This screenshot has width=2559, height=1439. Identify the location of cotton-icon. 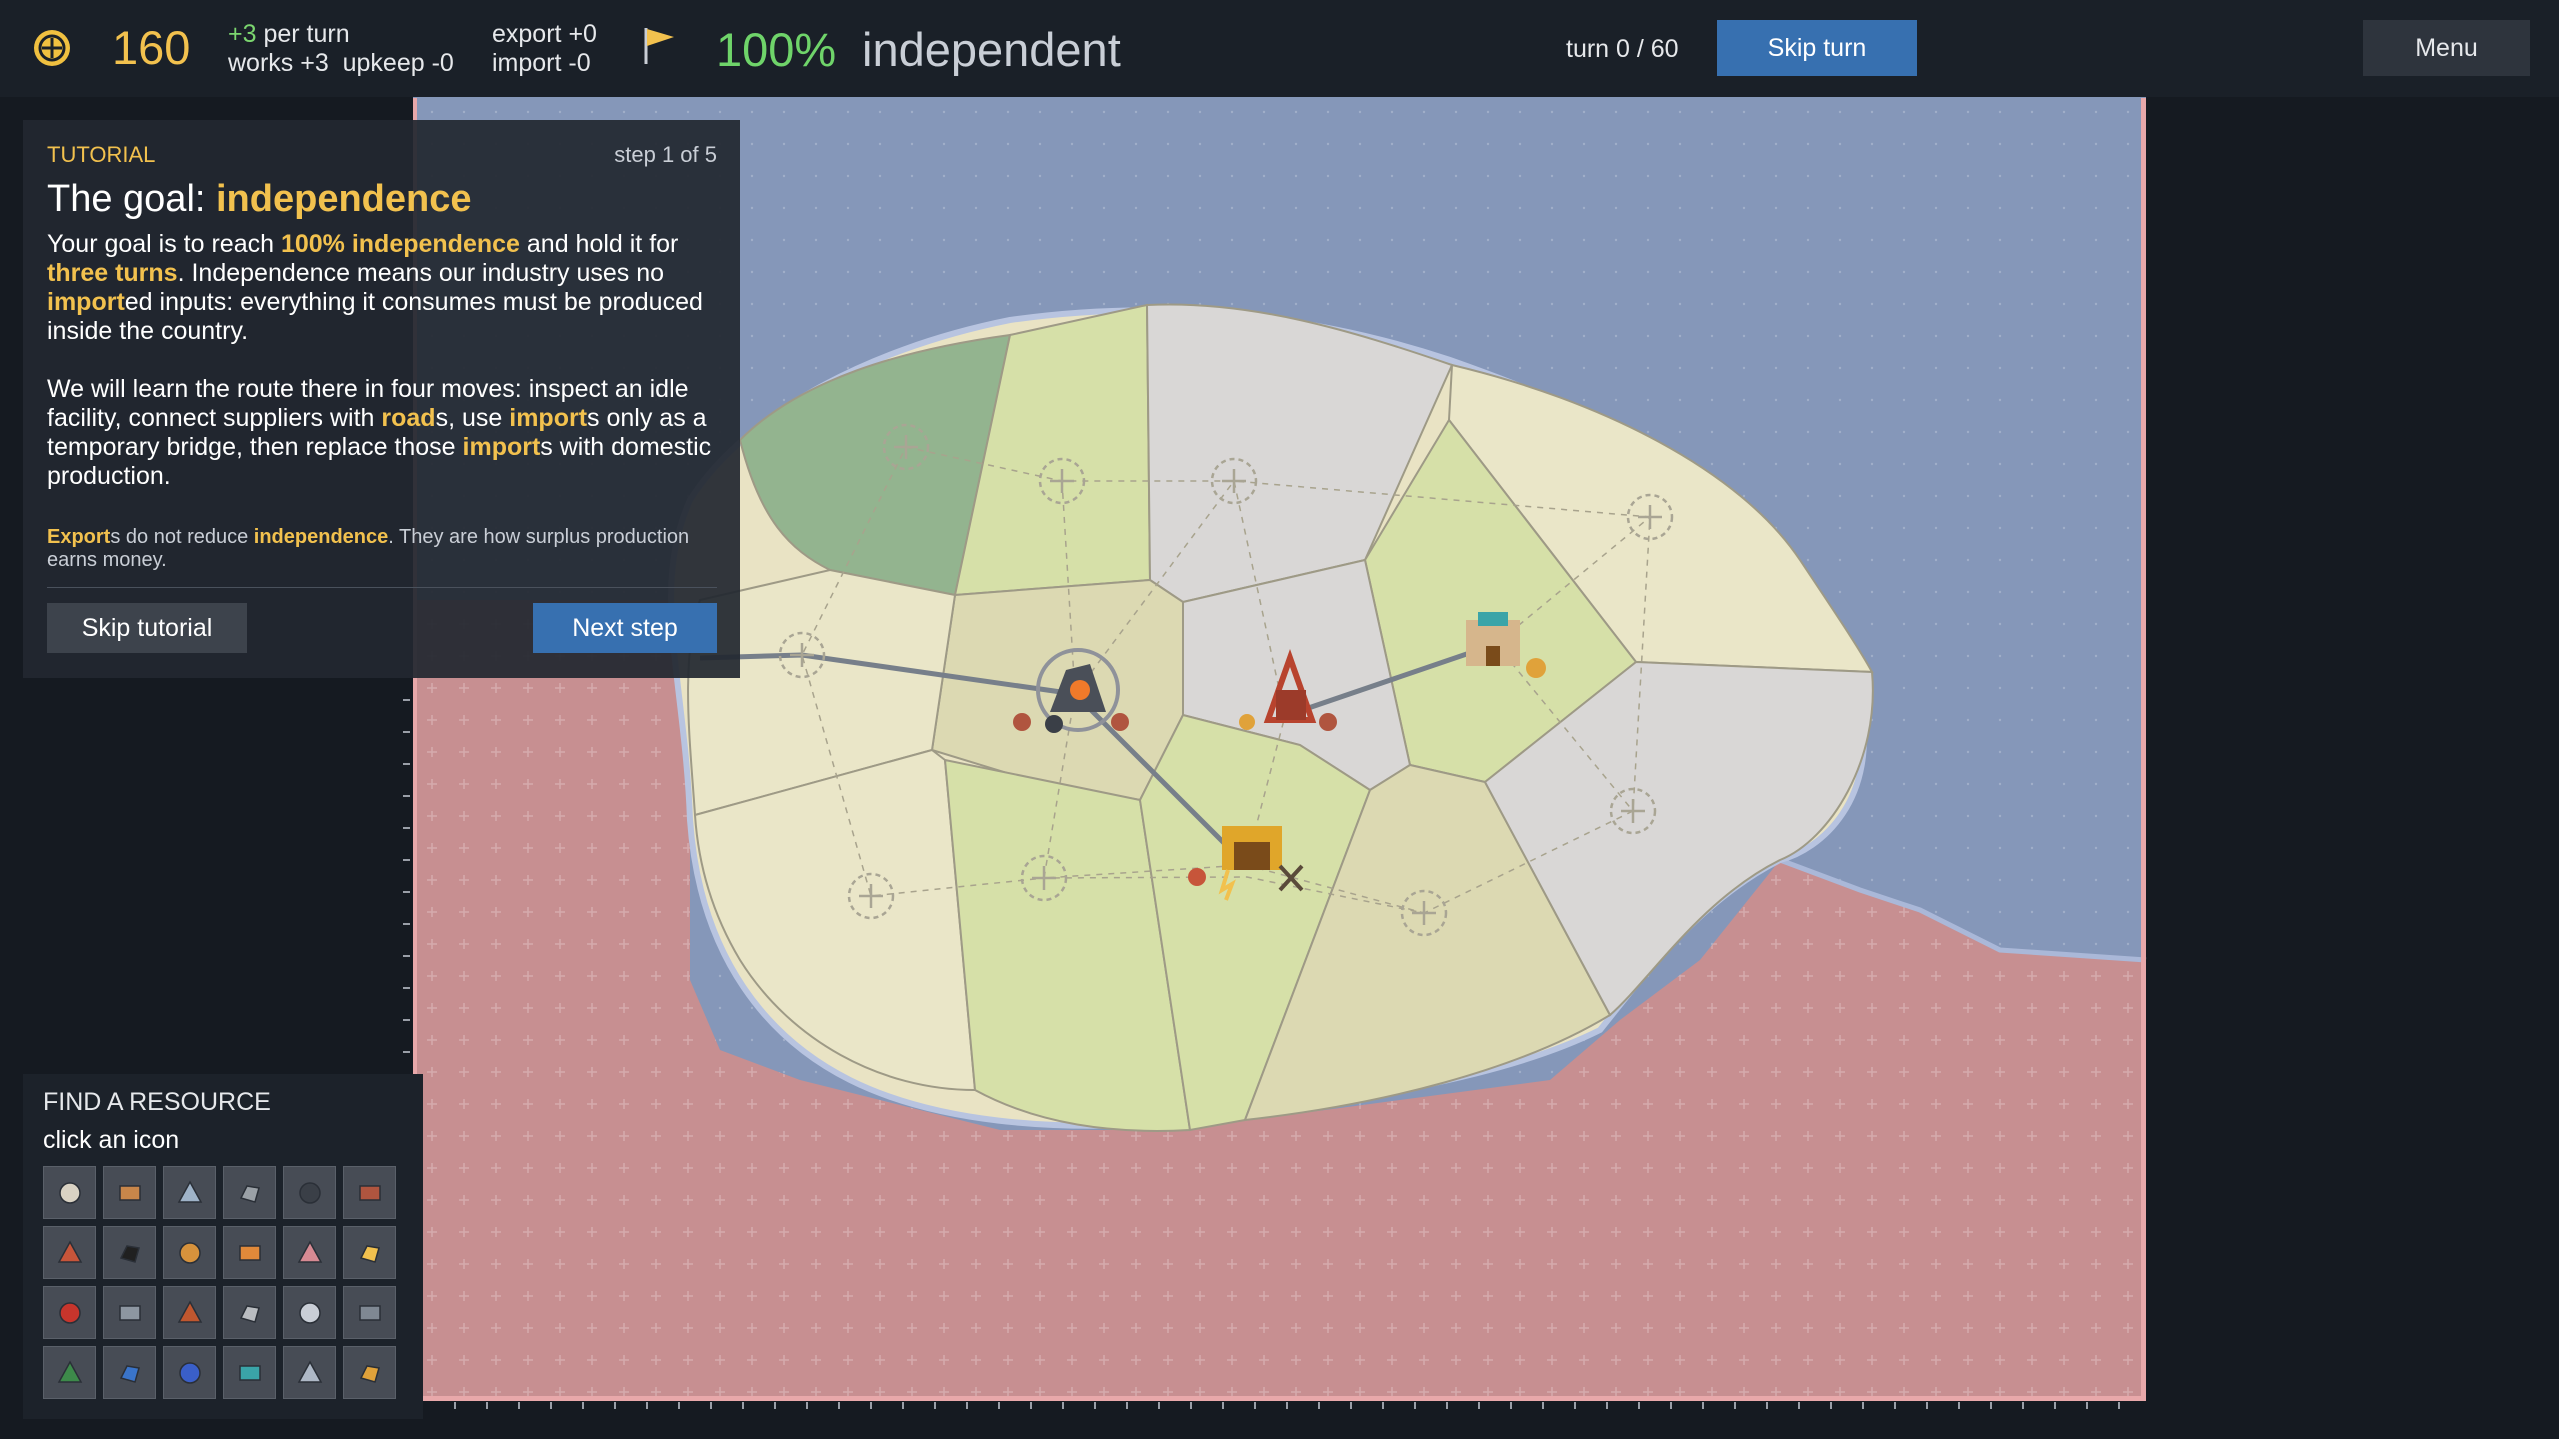
(70, 1193).